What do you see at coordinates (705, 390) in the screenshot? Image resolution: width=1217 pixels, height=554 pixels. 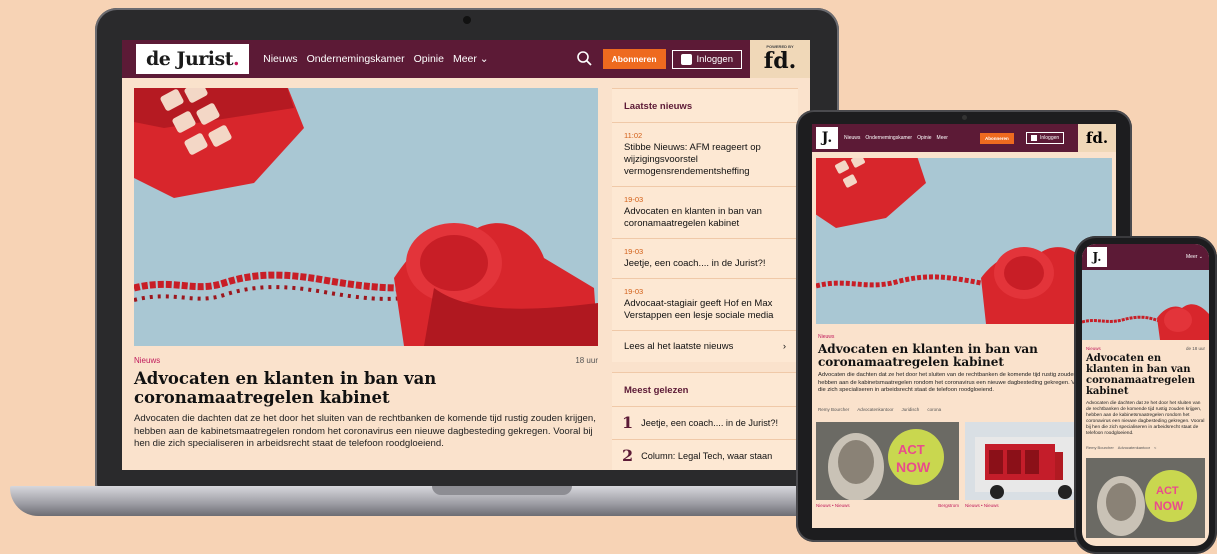 I see `most-read-title: Meest gelezen` at bounding box center [705, 390].